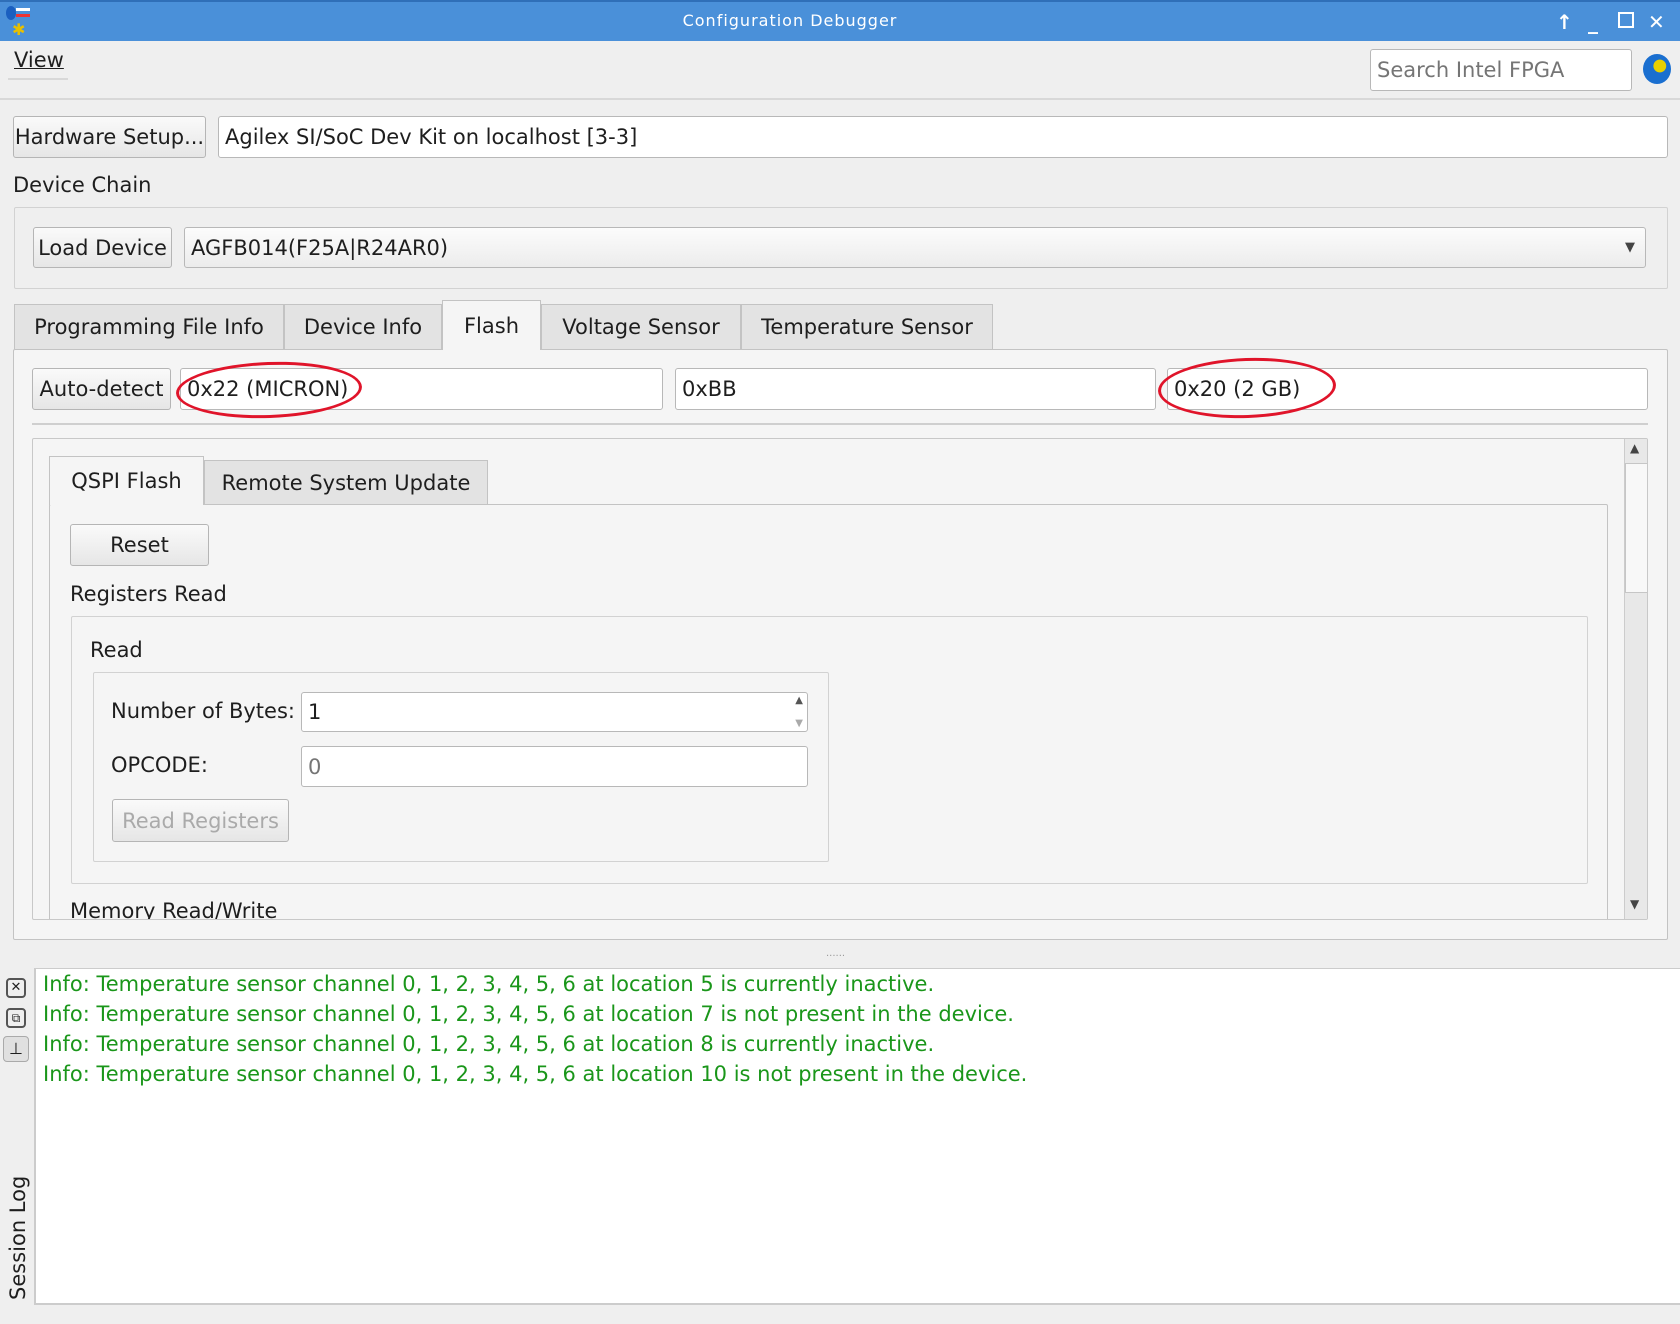 The width and height of the screenshot is (1680, 1324). Describe the element at coordinates (554, 712) in the screenshot. I see `num-bytes-spinbox: 1 ▲ ▼` at that location.